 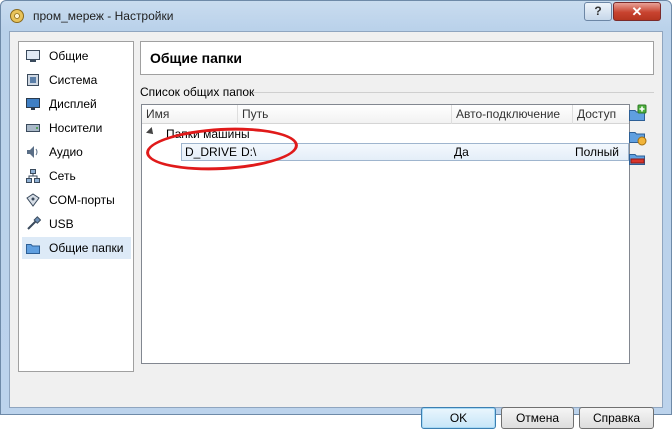 What do you see at coordinates (33, 249) in the screenshot?
I see `shared-folders-icon` at bounding box center [33, 249].